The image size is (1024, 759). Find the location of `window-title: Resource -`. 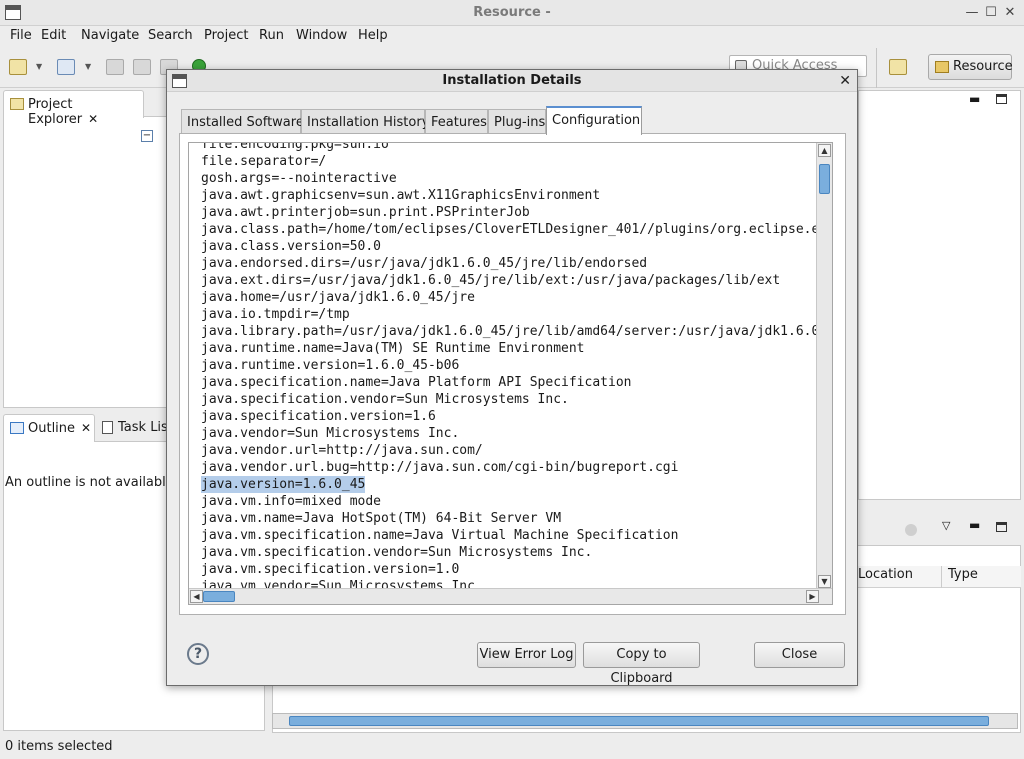

window-title: Resource - is located at coordinates (512, 12).